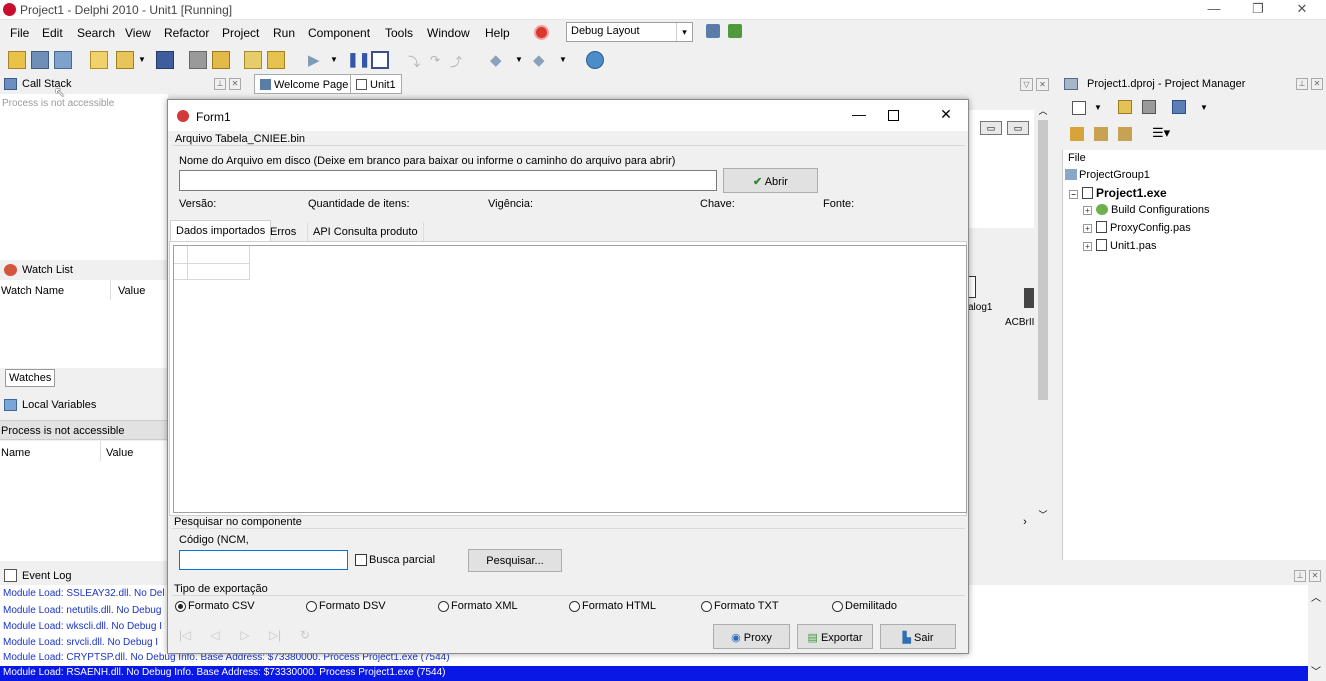 This screenshot has width=1326, height=681. Describe the element at coordinates (32, 291) in the screenshot. I see `watch-name-header: Watch Name` at that location.